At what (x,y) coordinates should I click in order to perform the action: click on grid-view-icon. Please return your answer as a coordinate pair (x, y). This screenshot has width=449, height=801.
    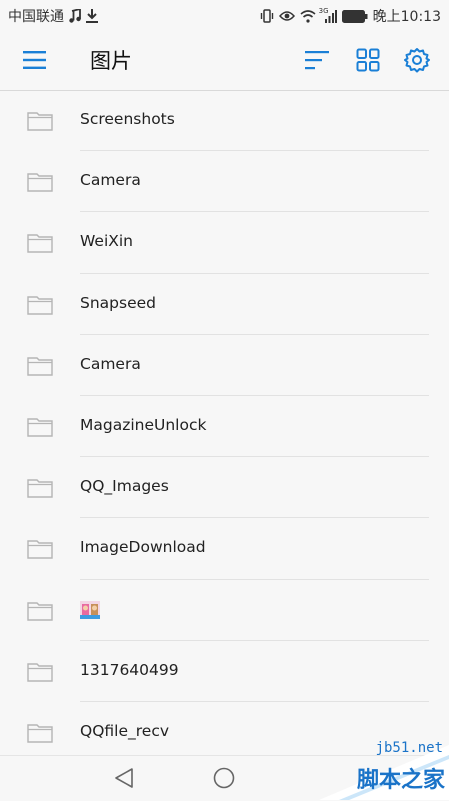
    Looking at the image, I should click on (368, 60).